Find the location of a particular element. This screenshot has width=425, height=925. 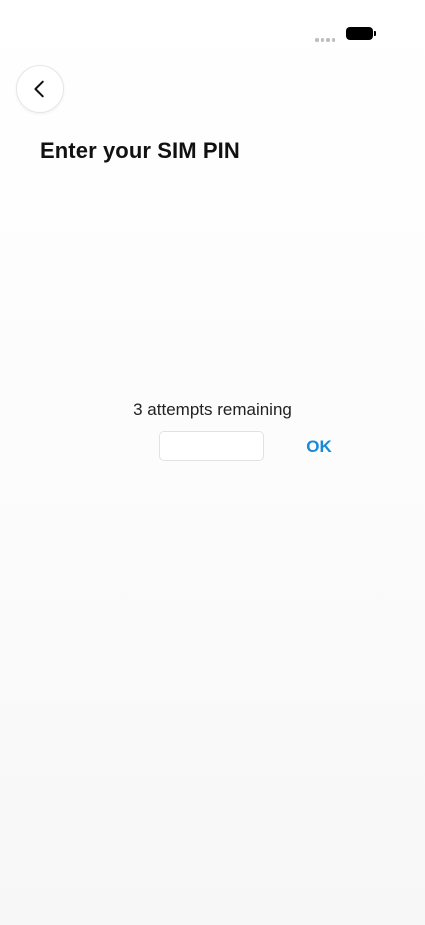

back-button is located at coordinates (40, 89).